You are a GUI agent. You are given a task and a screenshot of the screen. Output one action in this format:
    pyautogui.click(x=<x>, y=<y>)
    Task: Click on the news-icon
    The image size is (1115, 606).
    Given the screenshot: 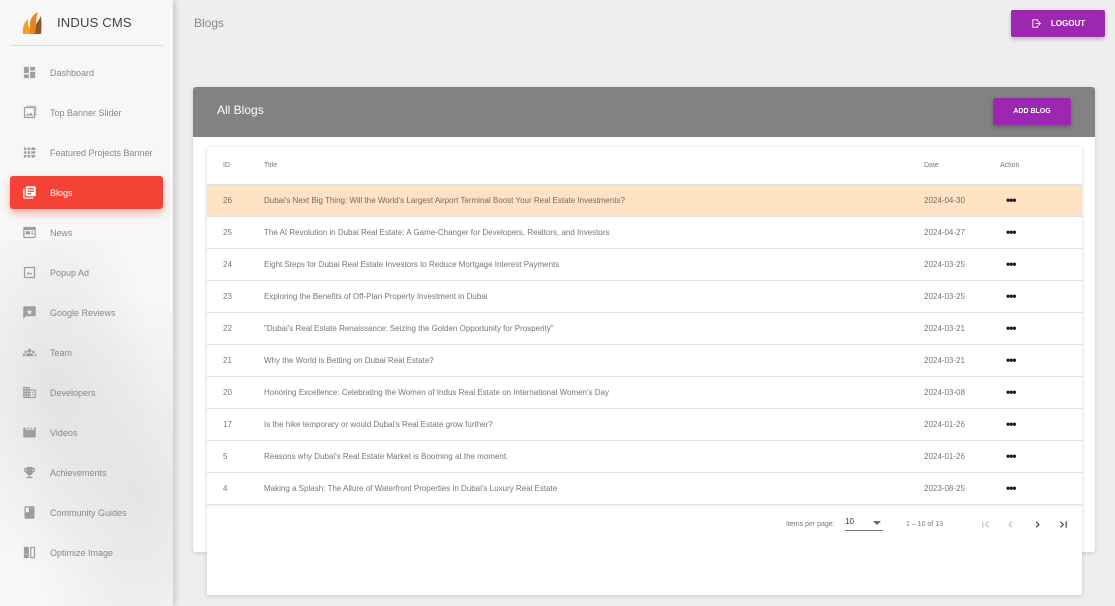 What is the action you would take?
    pyautogui.click(x=29, y=232)
    